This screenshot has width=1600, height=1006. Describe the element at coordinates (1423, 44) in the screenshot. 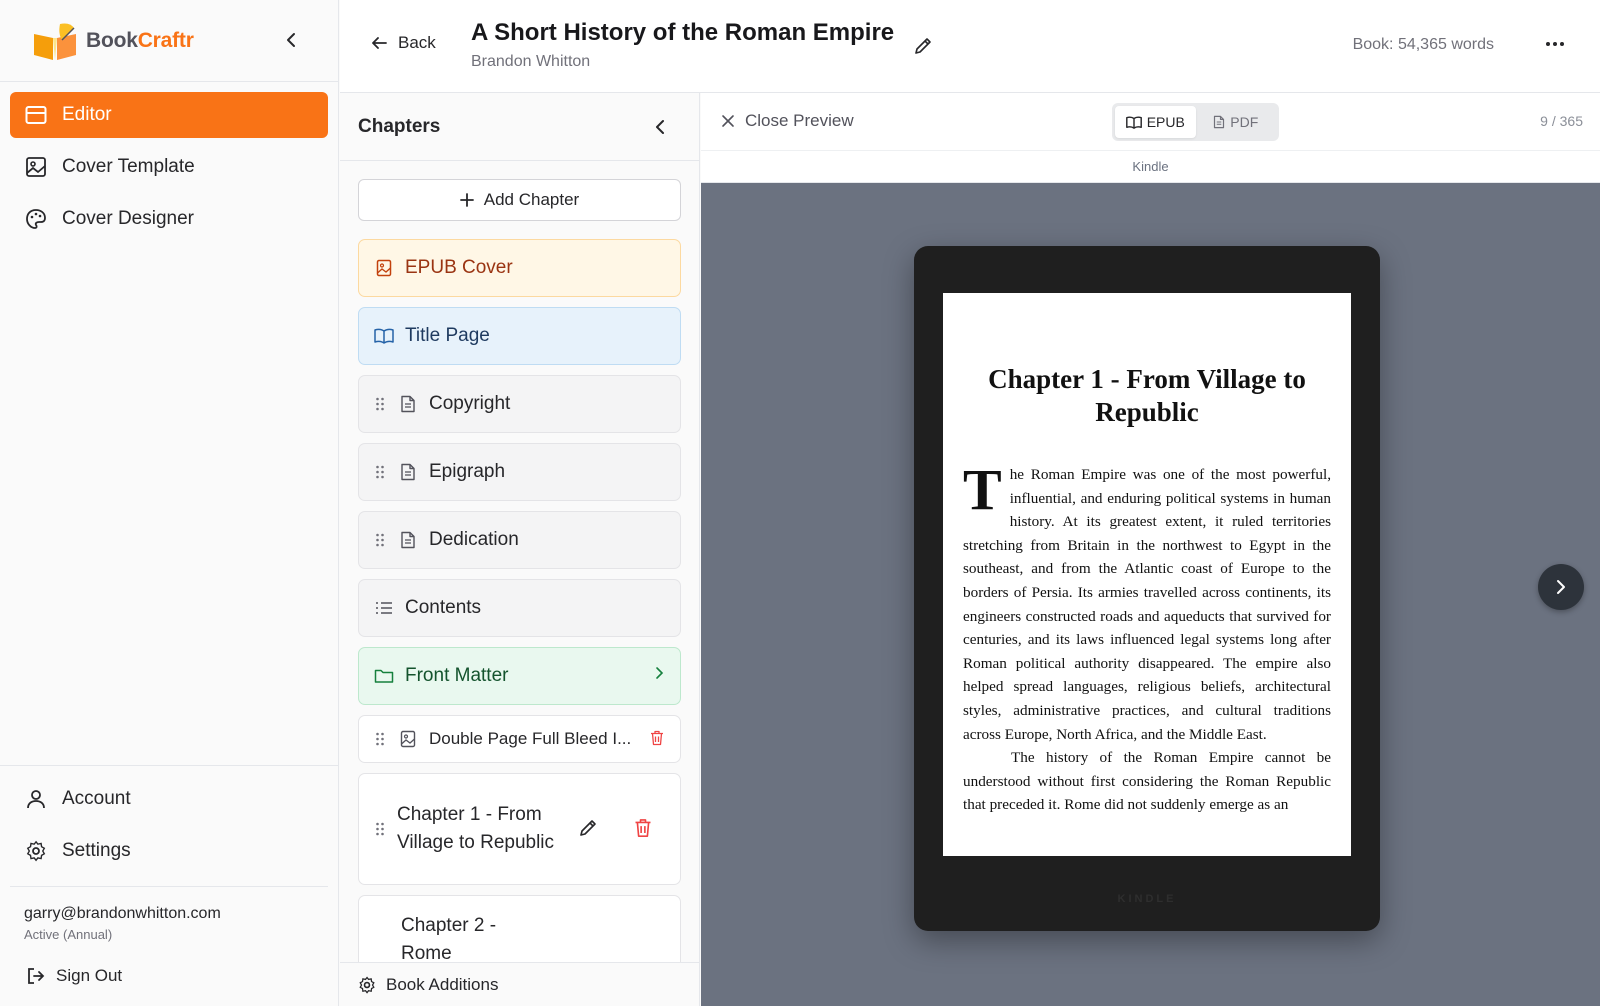

I see `word-count: Book: 54,365 words` at that location.